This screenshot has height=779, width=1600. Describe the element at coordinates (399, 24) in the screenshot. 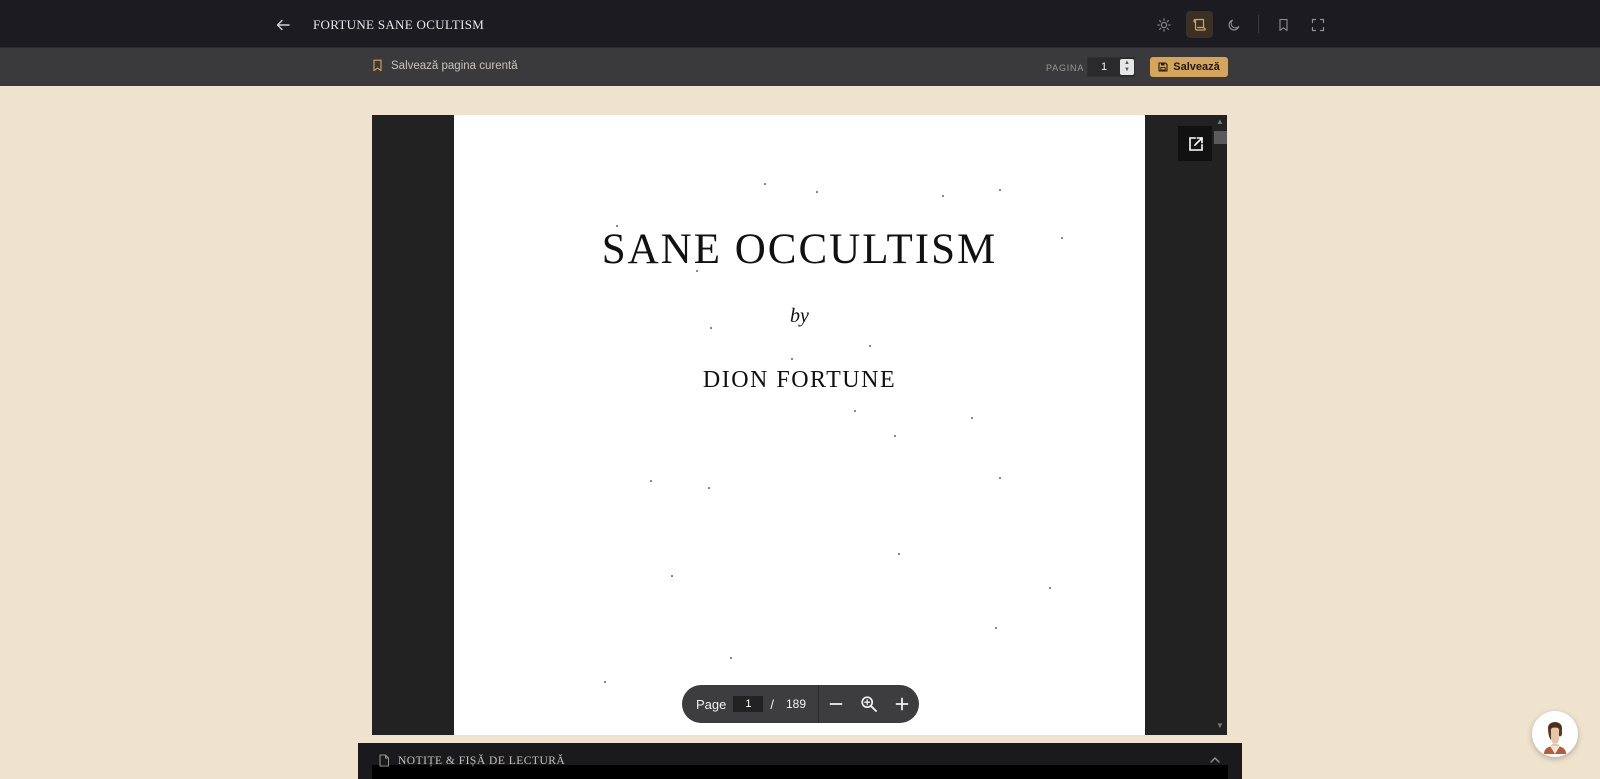

I see `app-title: FORTUNE SANE OCULTISM` at that location.